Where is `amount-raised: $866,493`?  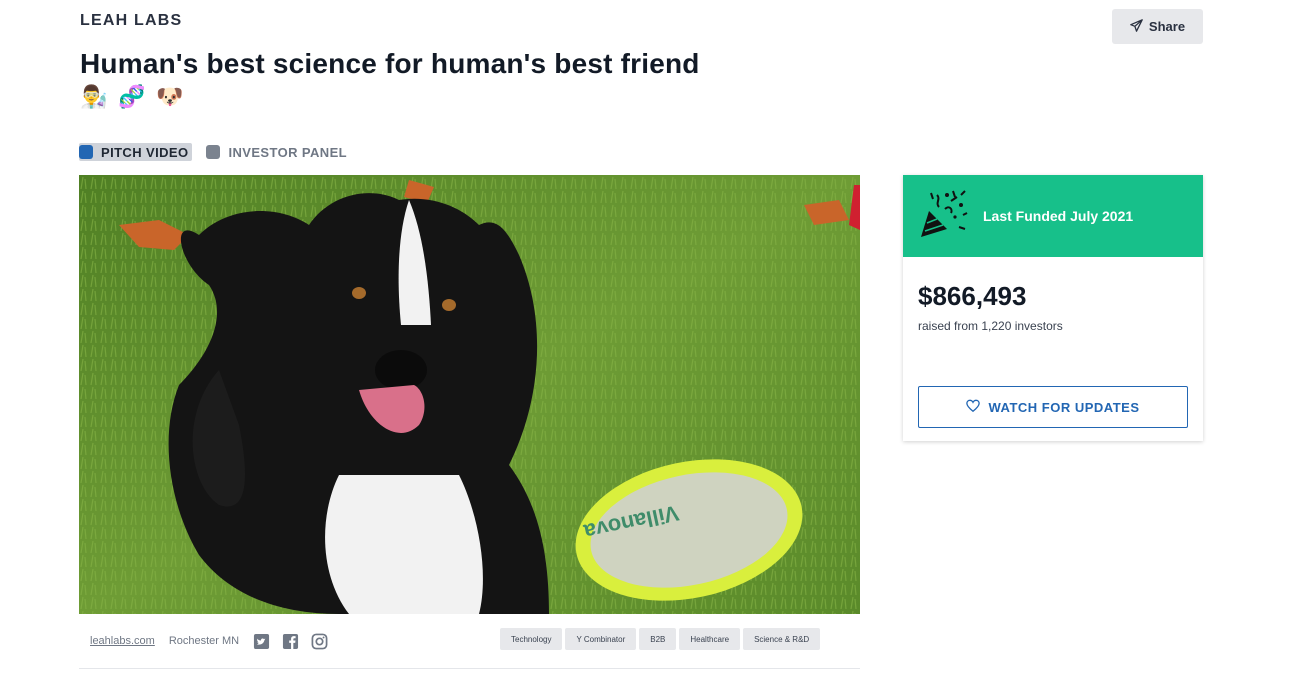
amount-raised: $866,493 is located at coordinates (972, 296).